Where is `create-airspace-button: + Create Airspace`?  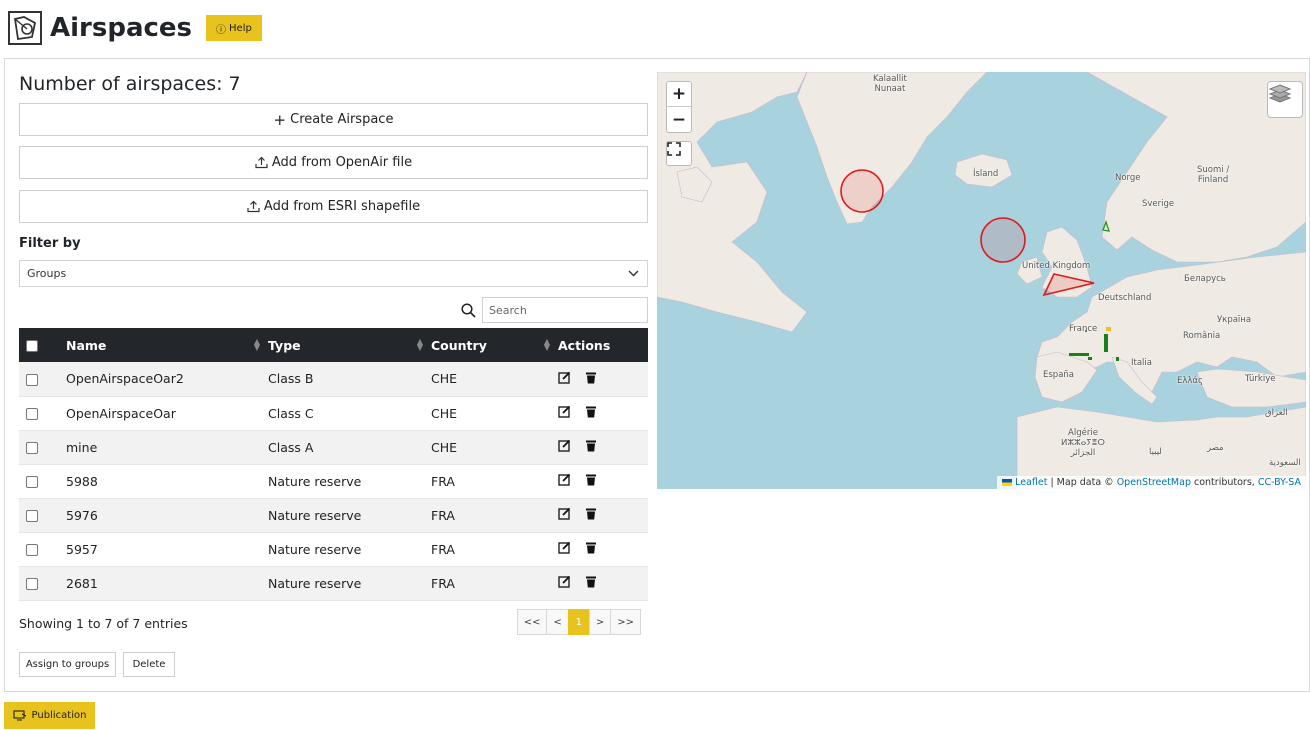
create-airspace-button: + Create Airspace is located at coordinates (333, 119).